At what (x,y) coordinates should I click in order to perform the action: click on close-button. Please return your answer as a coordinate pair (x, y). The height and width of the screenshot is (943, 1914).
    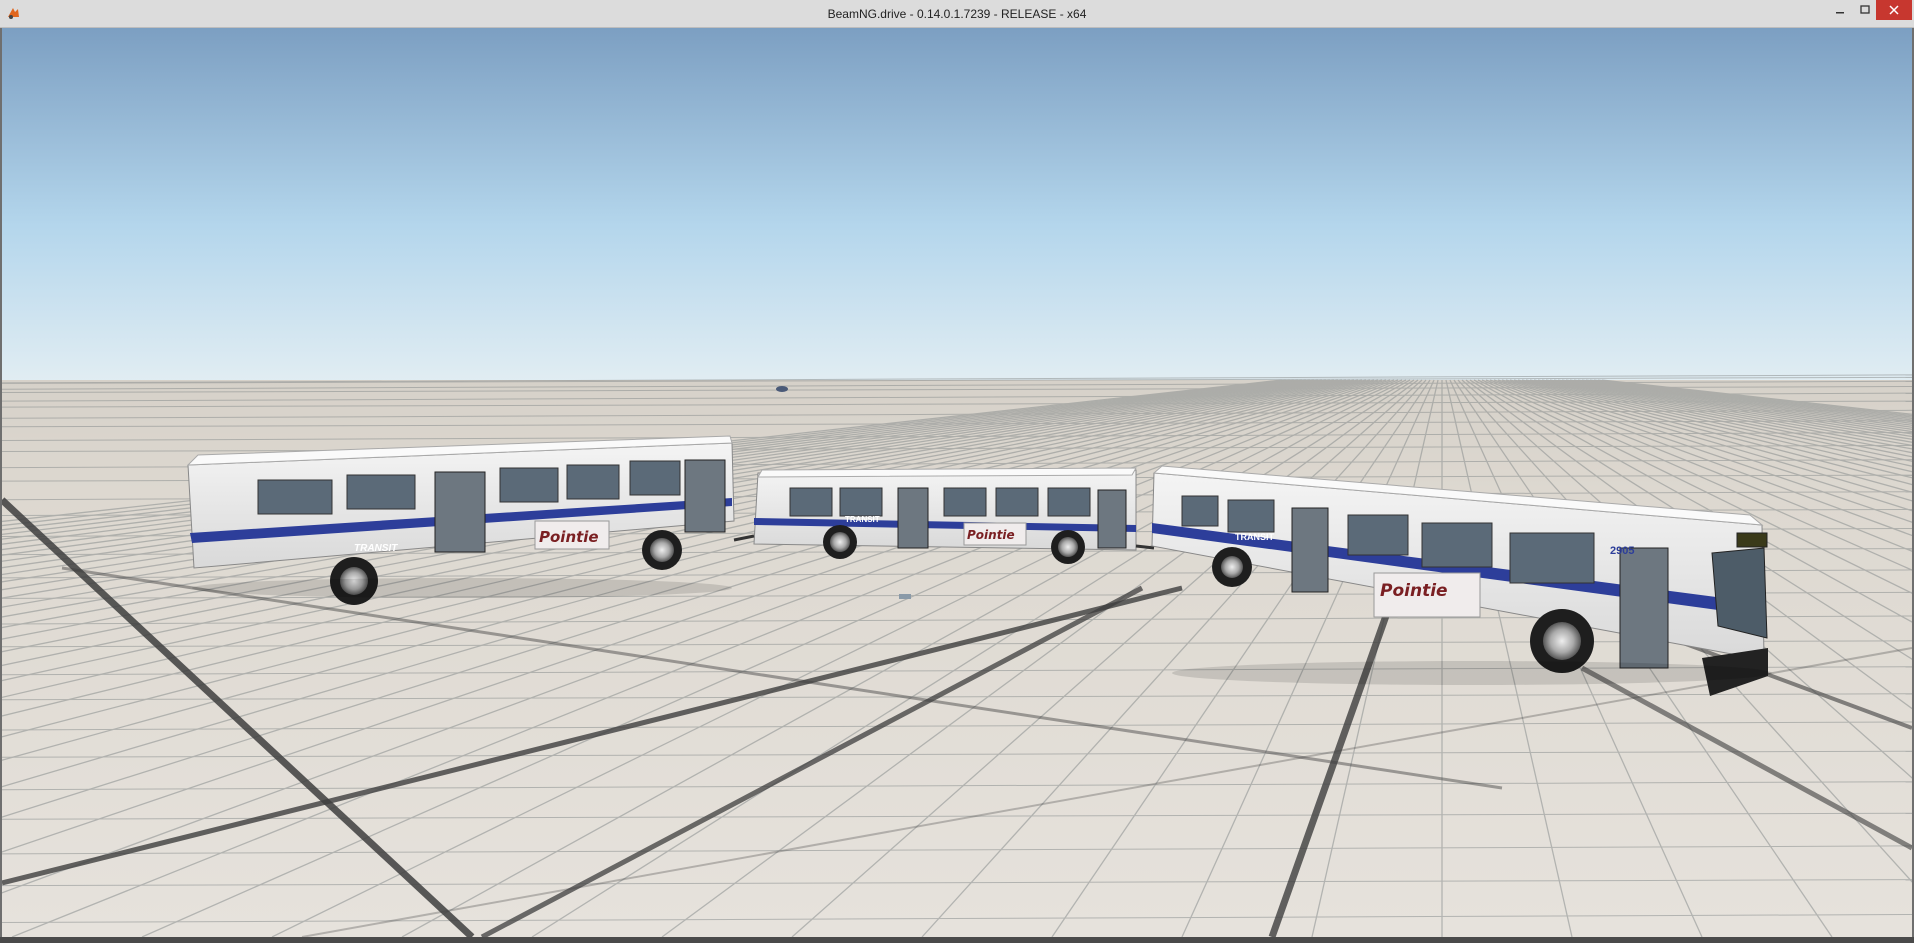
    Looking at the image, I should click on (1894, 10).